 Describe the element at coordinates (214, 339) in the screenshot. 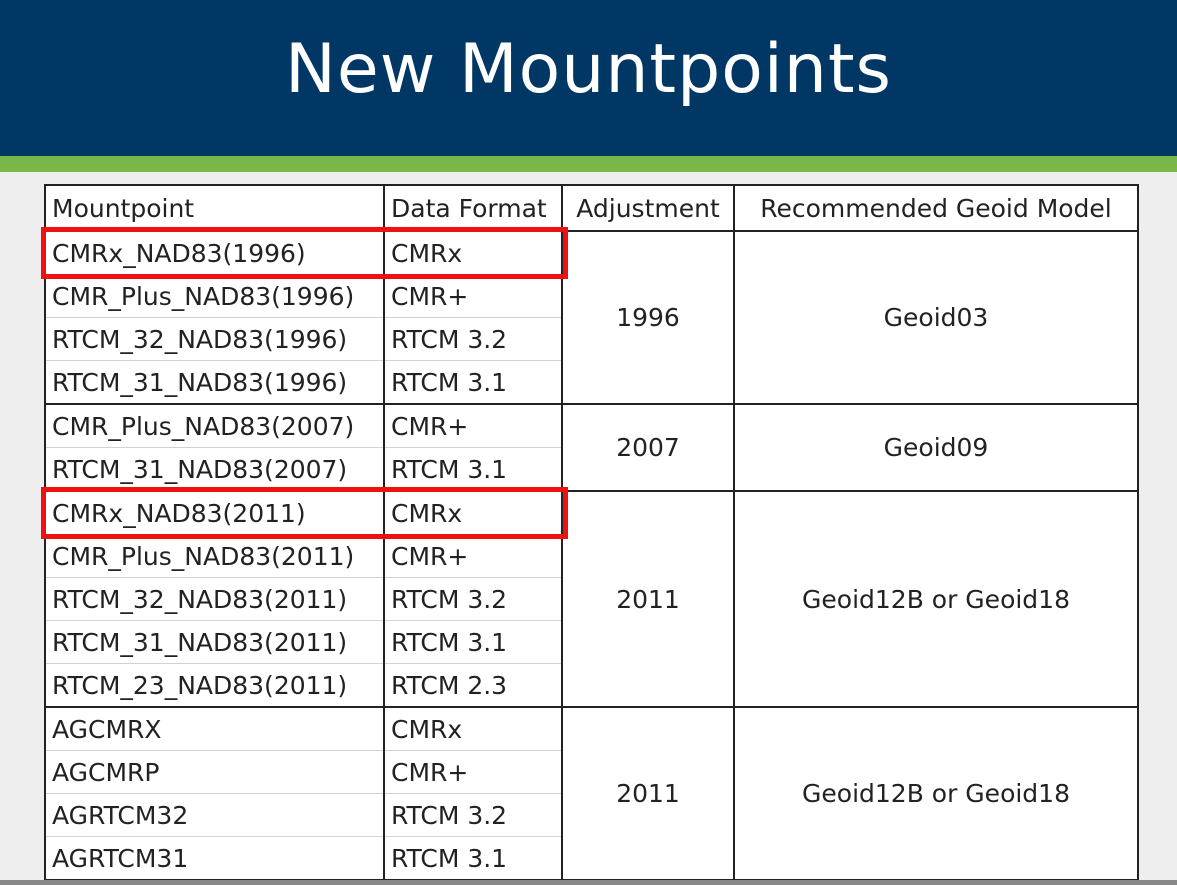

I see `mountpoint-cell: RTCM_32_NAD83(1996)` at that location.